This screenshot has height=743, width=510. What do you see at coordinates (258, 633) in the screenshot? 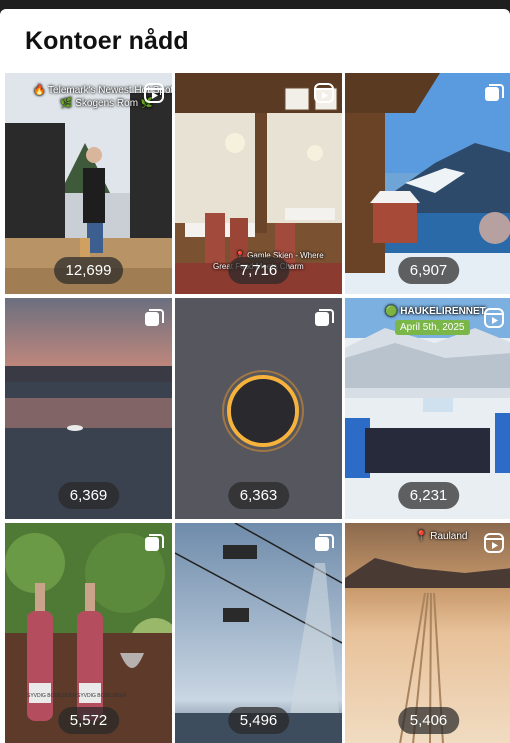
I see `post-tile-ski-lift: 5,496` at bounding box center [258, 633].